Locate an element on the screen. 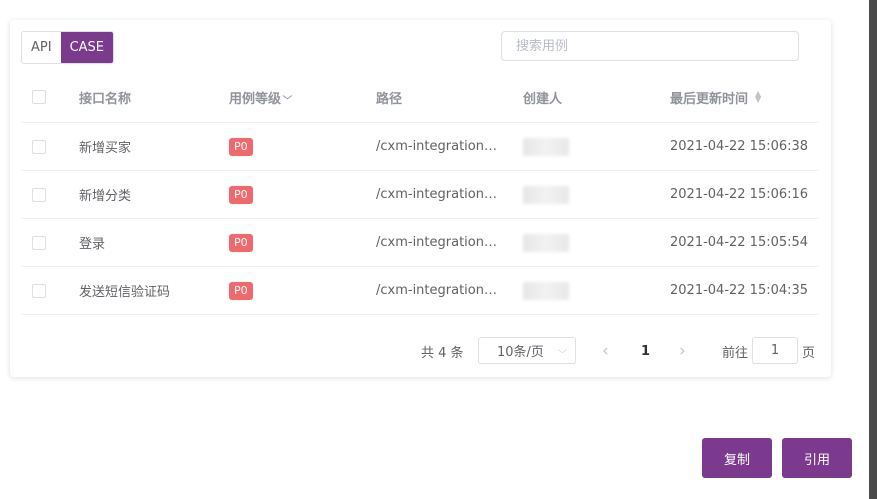 This screenshot has height=499, width=877. case-name: 登录 is located at coordinates (92, 244).